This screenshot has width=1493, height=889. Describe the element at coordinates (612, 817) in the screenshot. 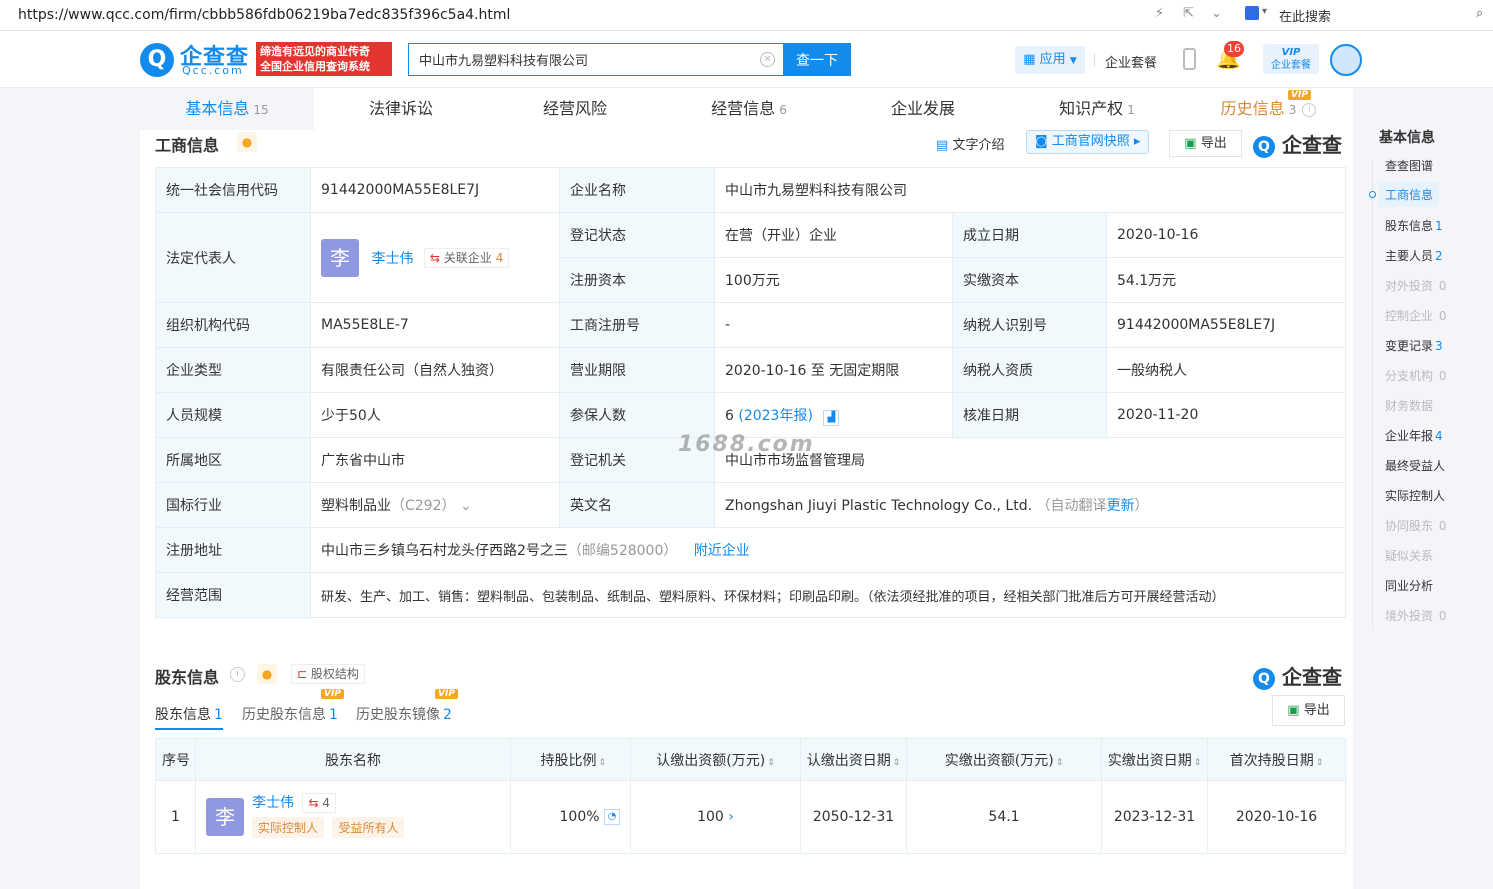

I see `pie-chart-icon: ◔` at that location.